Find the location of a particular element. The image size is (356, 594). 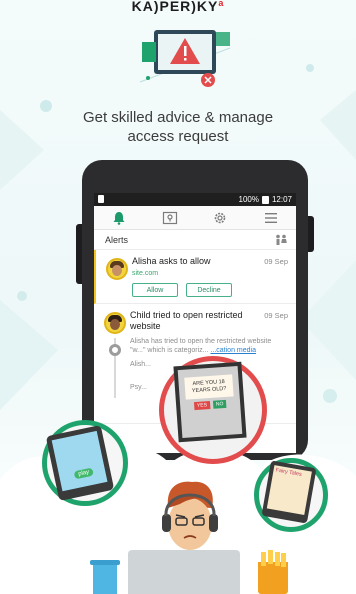

tablet-screen is located at coordinates (79, 461).